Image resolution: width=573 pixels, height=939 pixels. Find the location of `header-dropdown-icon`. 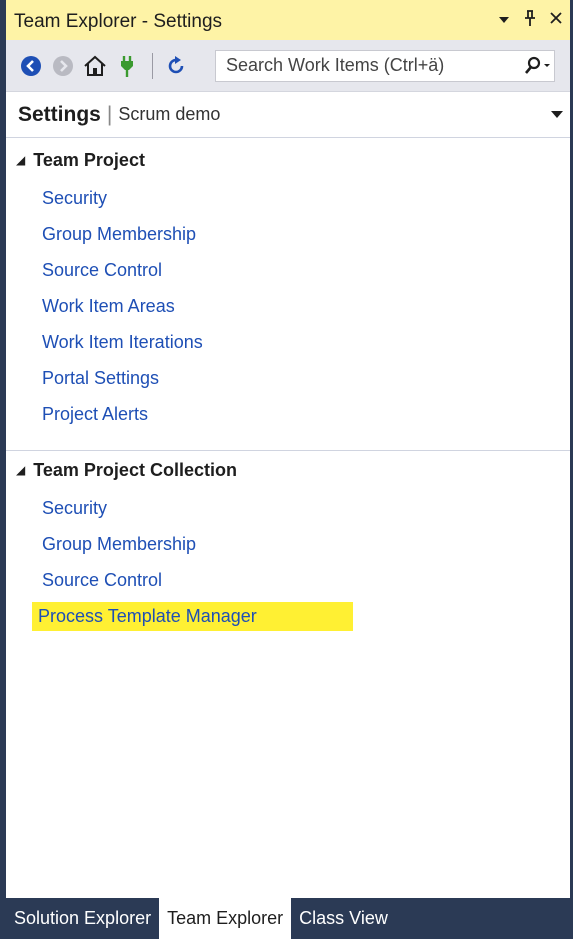

header-dropdown-icon is located at coordinates (557, 115).